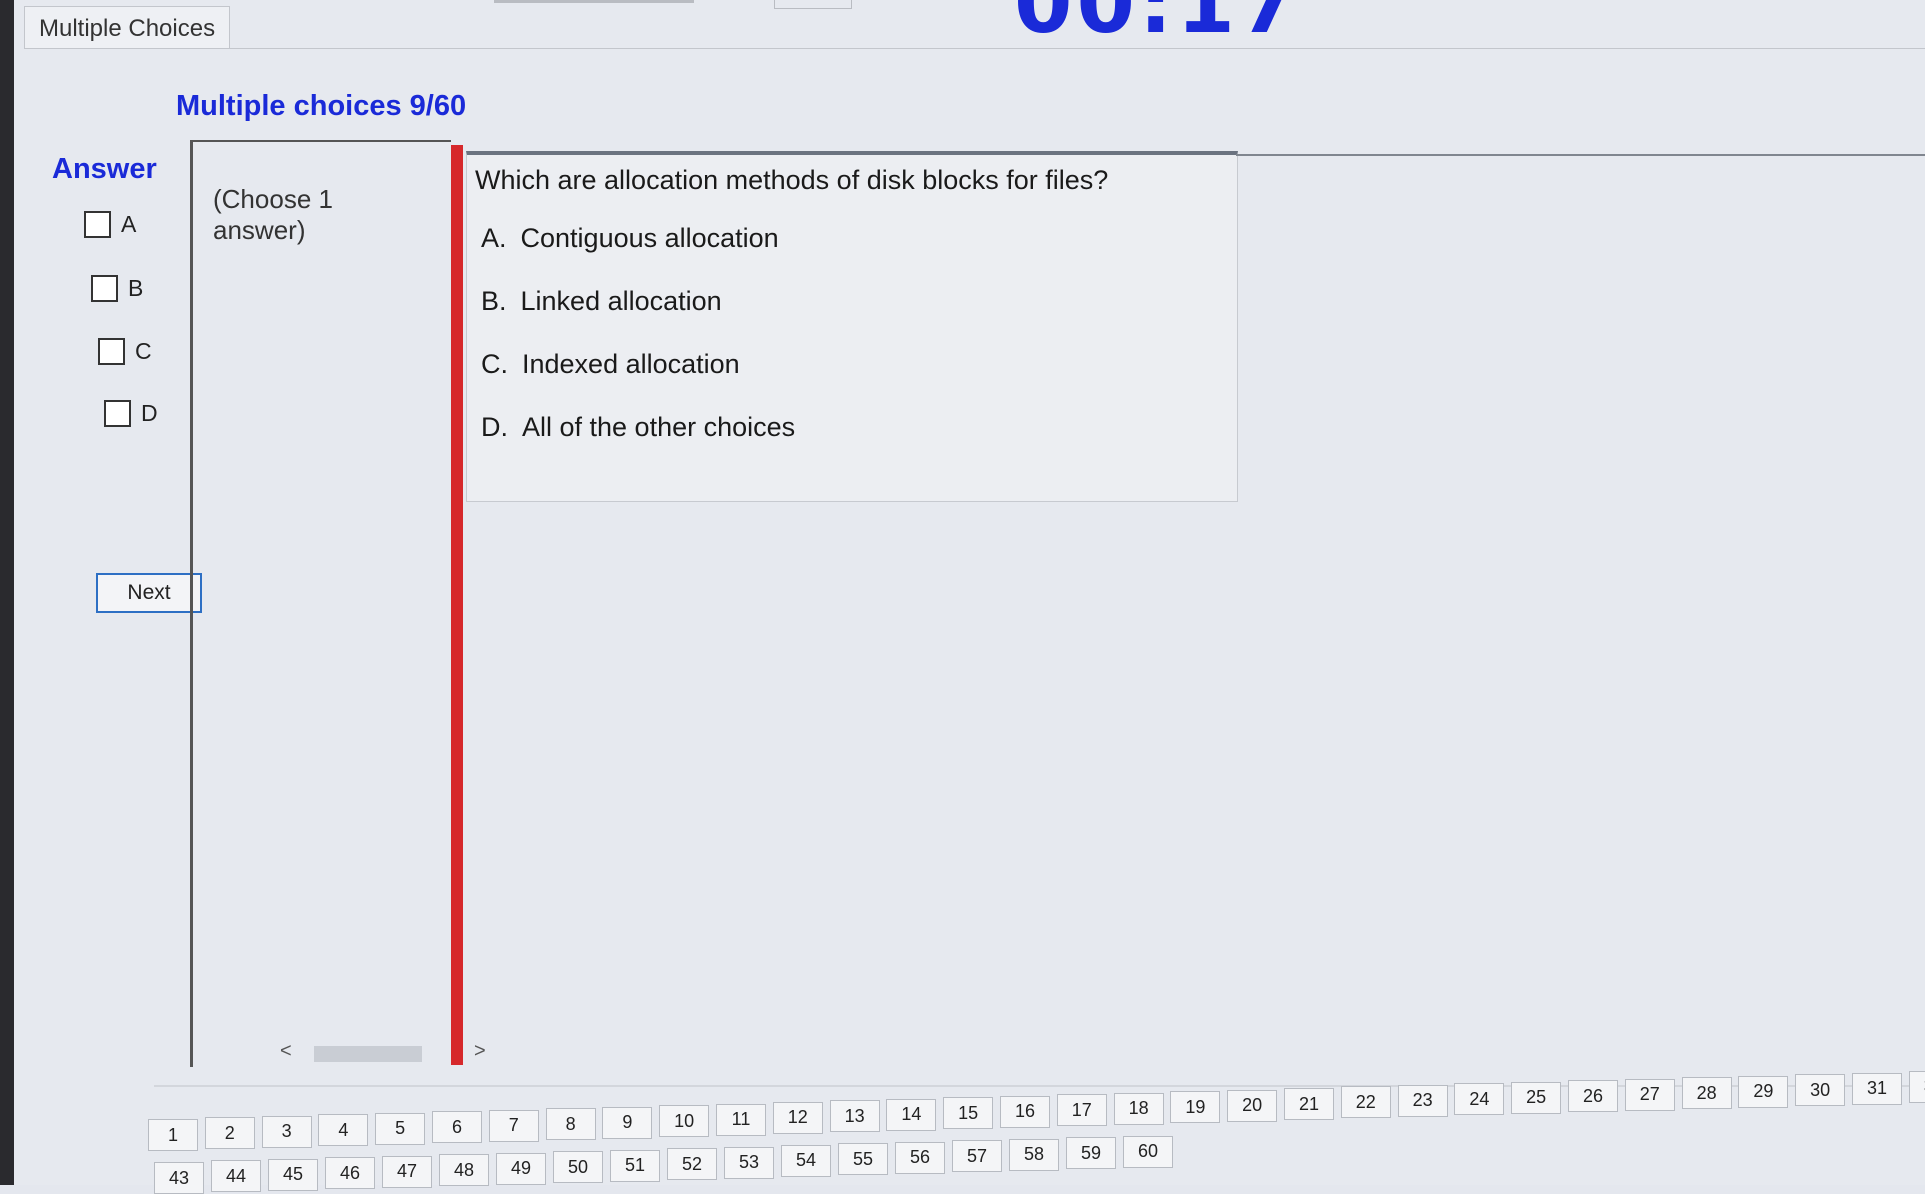 The width and height of the screenshot is (1925, 1194). Describe the element at coordinates (1081, 1110) in the screenshot. I see `question-nav-button: 17` at that location.